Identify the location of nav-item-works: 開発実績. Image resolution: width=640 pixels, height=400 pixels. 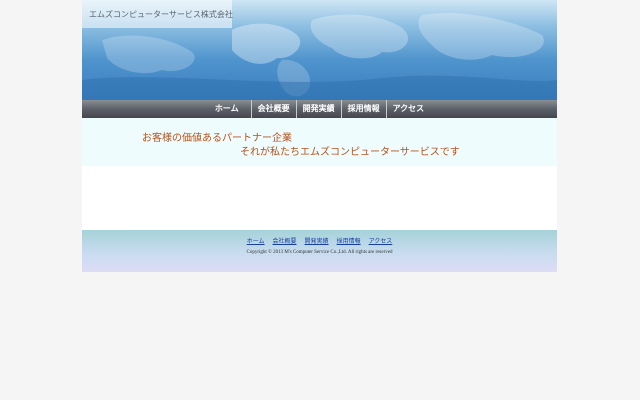
(319, 109).